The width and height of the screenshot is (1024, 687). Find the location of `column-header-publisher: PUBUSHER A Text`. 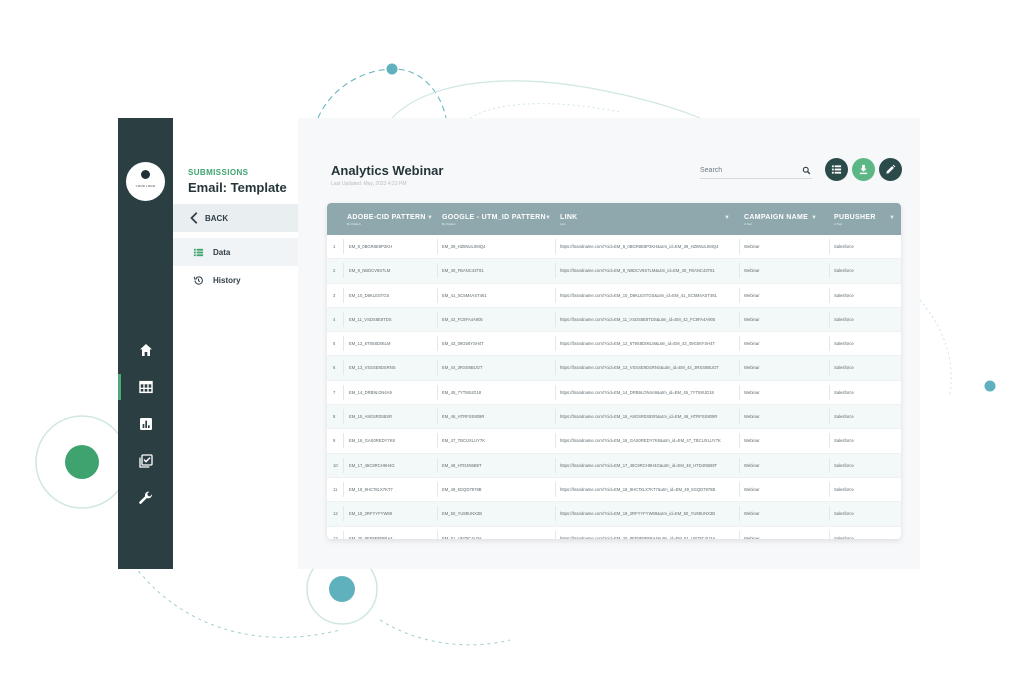

column-header-publisher: PUBUSHER A Text is located at coordinates (855, 220).